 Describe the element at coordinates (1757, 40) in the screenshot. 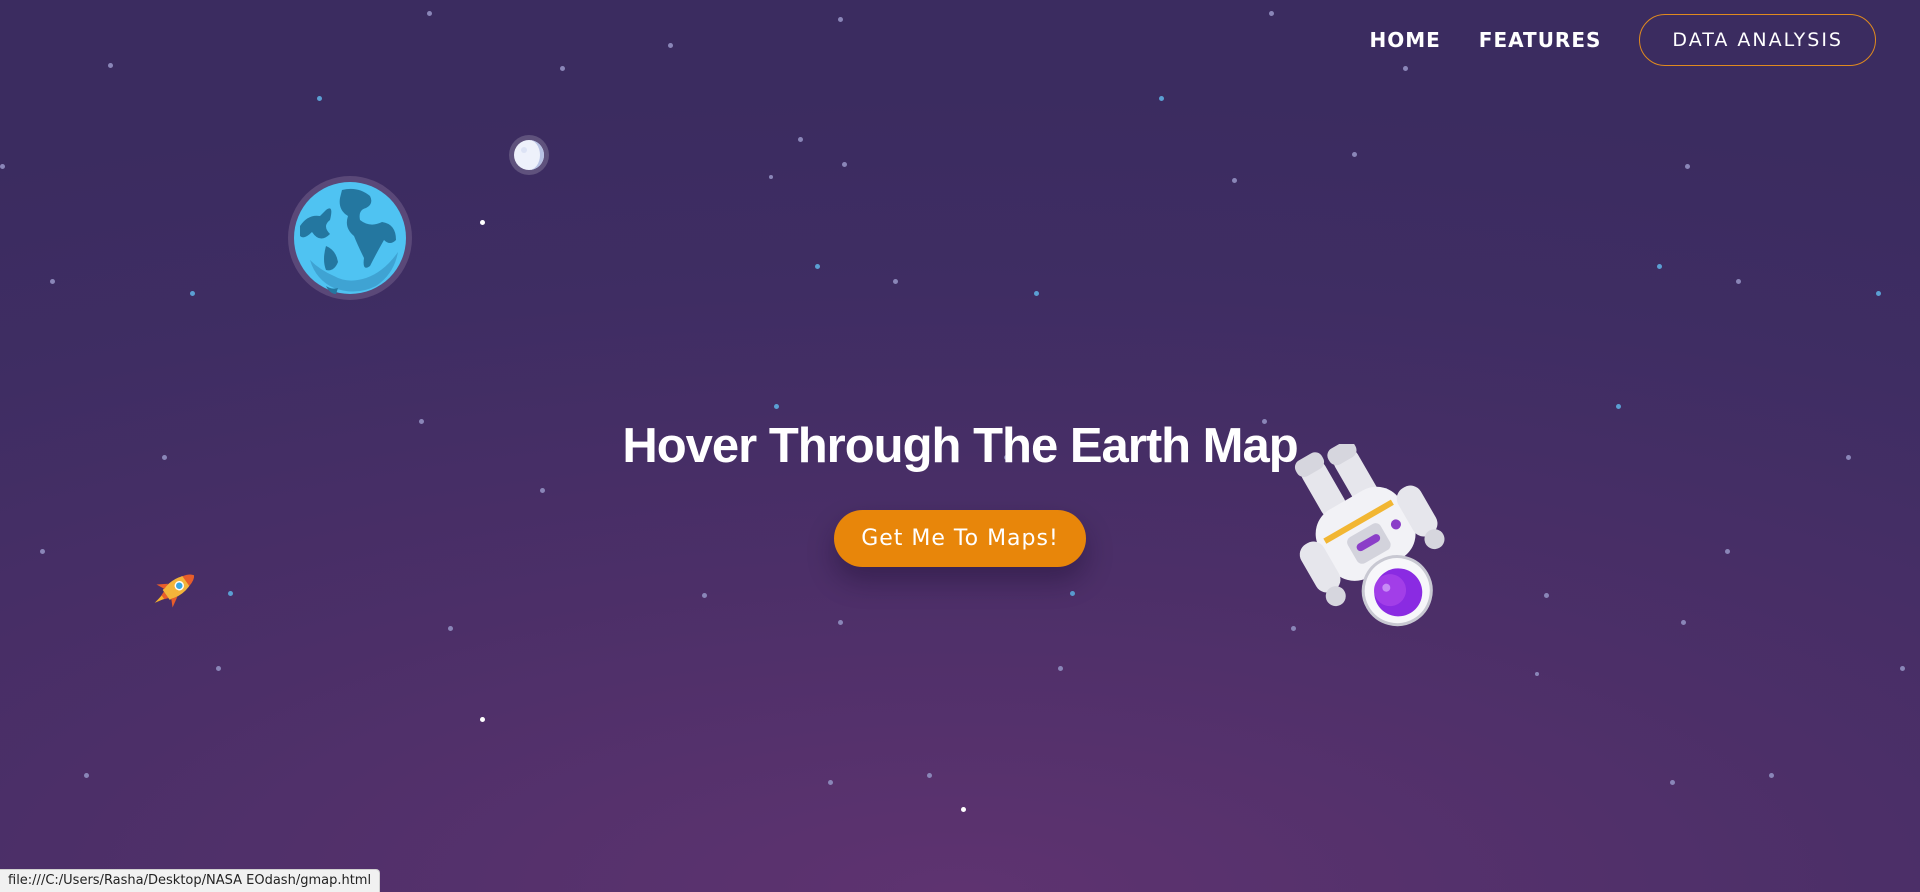

I see `data-analysis-button: DATA ANALYSIS` at that location.